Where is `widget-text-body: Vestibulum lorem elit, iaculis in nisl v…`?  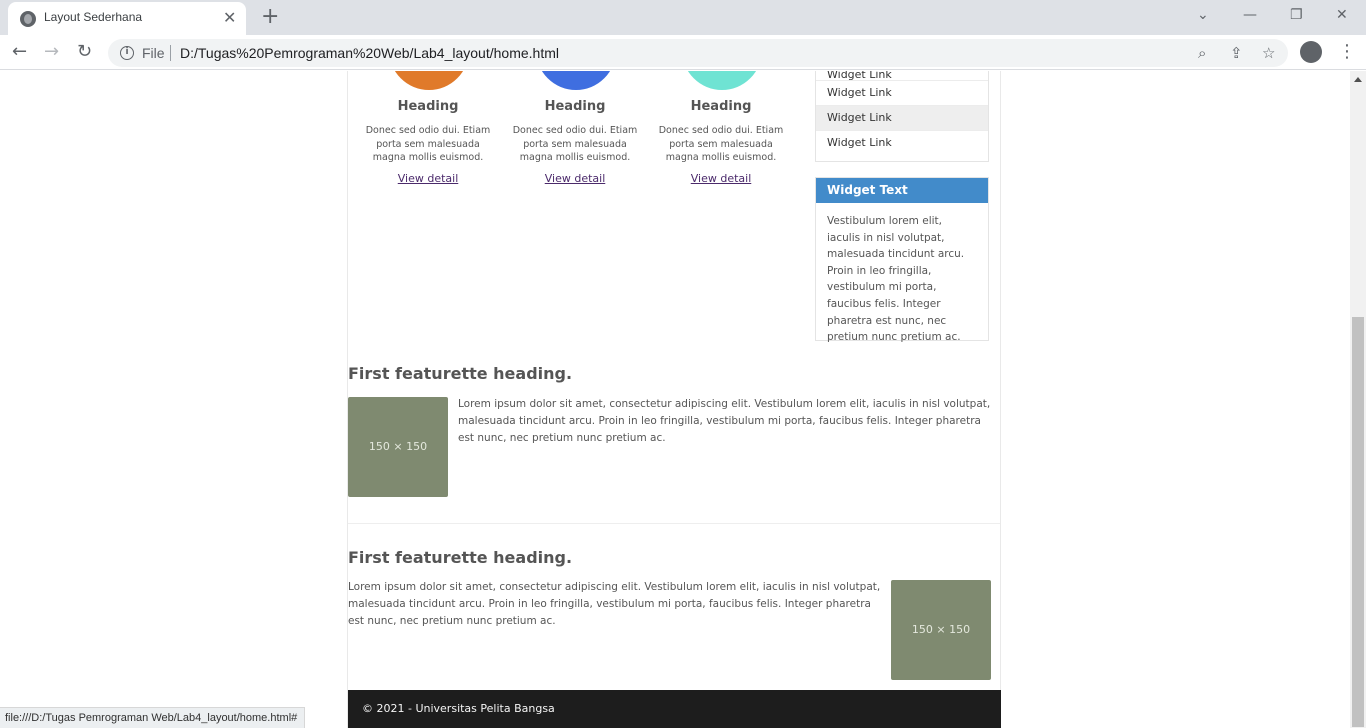
widget-text-body: Vestibulum lorem elit, iaculis in nisl v… is located at coordinates (896, 279).